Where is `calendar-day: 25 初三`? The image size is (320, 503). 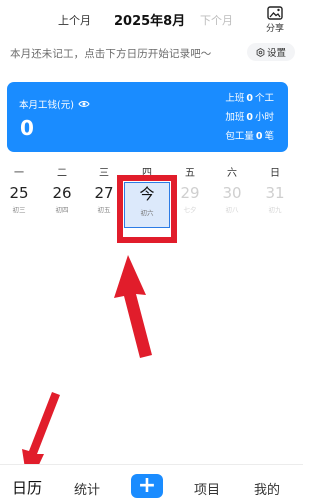
calendar-day: 25 初三 is located at coordinates (19, 199).